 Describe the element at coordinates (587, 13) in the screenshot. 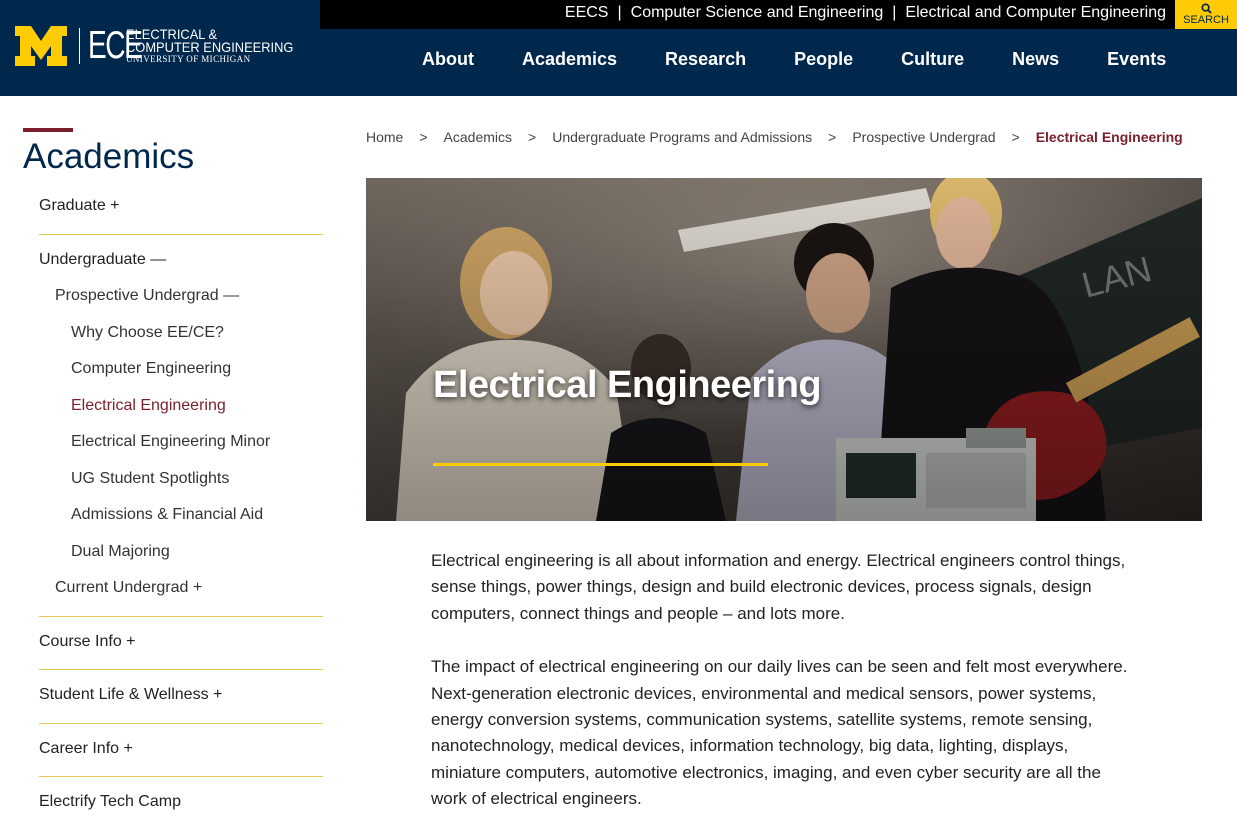

I see `link-eecs: EECS` at that location.